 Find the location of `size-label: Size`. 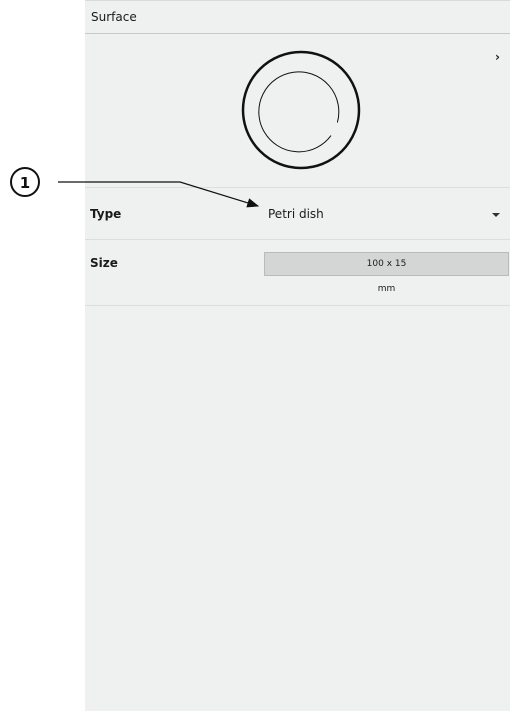

size-label: Size is located at coordinates (104, 263).